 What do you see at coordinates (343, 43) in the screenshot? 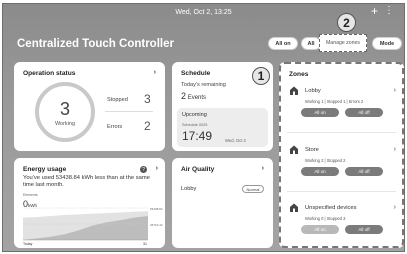
I see `manage-zones-button: Manage zones` at bounding box center [343, 43].